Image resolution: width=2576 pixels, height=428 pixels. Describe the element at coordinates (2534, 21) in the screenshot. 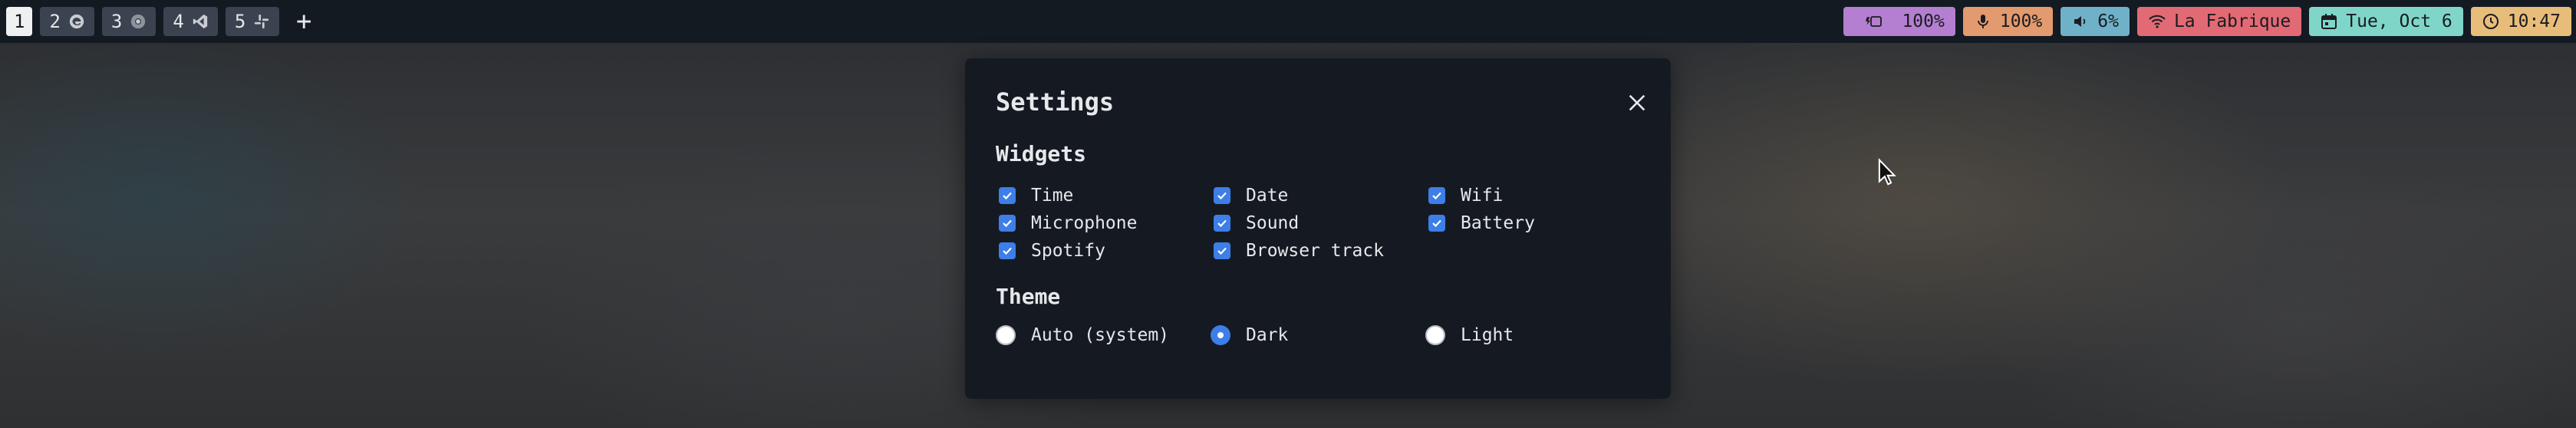

I see `time-value: 10:47` at that location.